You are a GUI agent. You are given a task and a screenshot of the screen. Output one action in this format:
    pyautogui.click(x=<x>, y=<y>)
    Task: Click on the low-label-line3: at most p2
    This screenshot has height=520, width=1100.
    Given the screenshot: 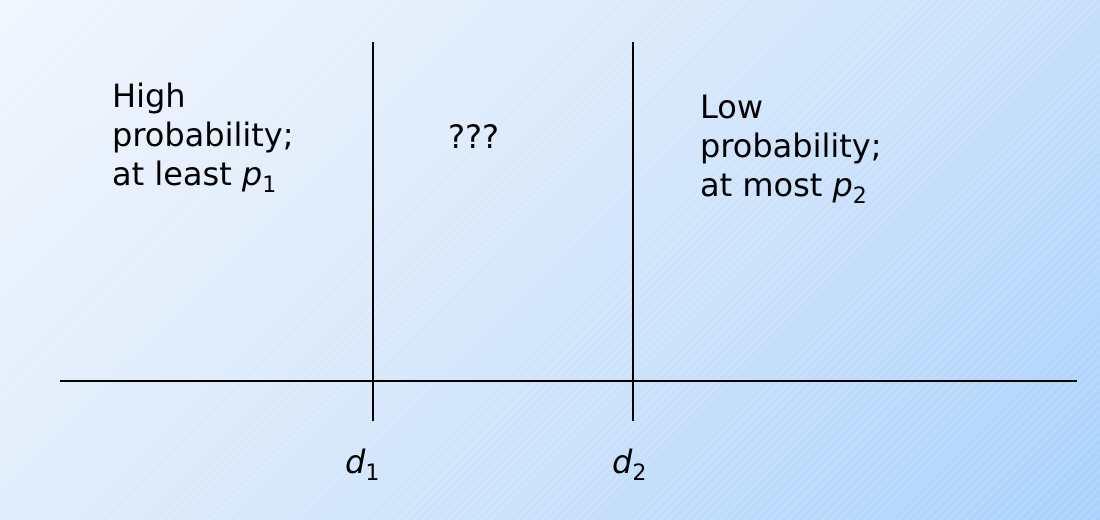 What is the action you would take?
    pyautogui.click(x=791, y=187)
    